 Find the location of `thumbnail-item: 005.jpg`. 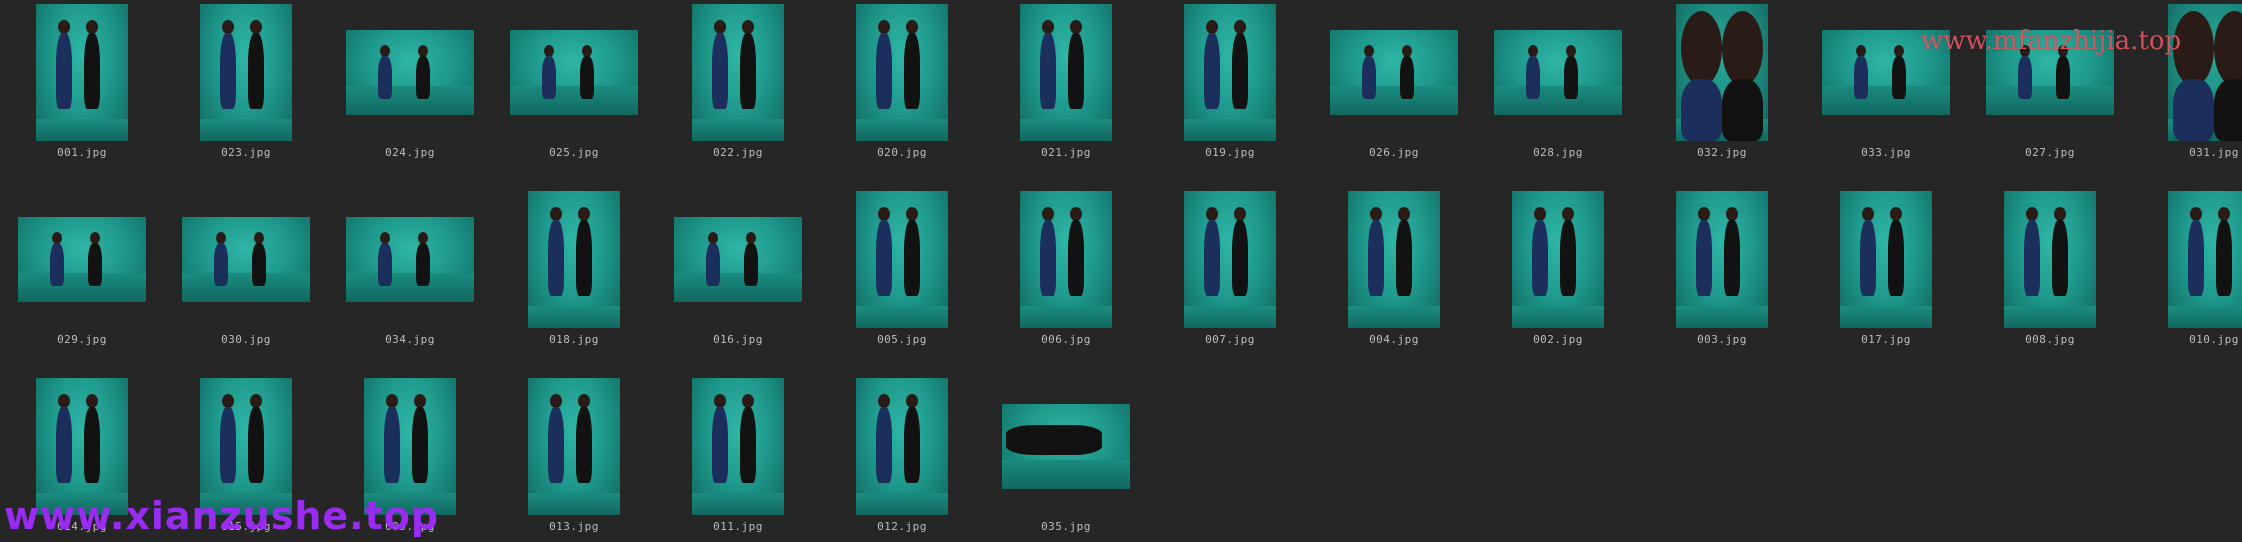

thumbnail-item: 005.jpg is located at coordinates (902, 272).